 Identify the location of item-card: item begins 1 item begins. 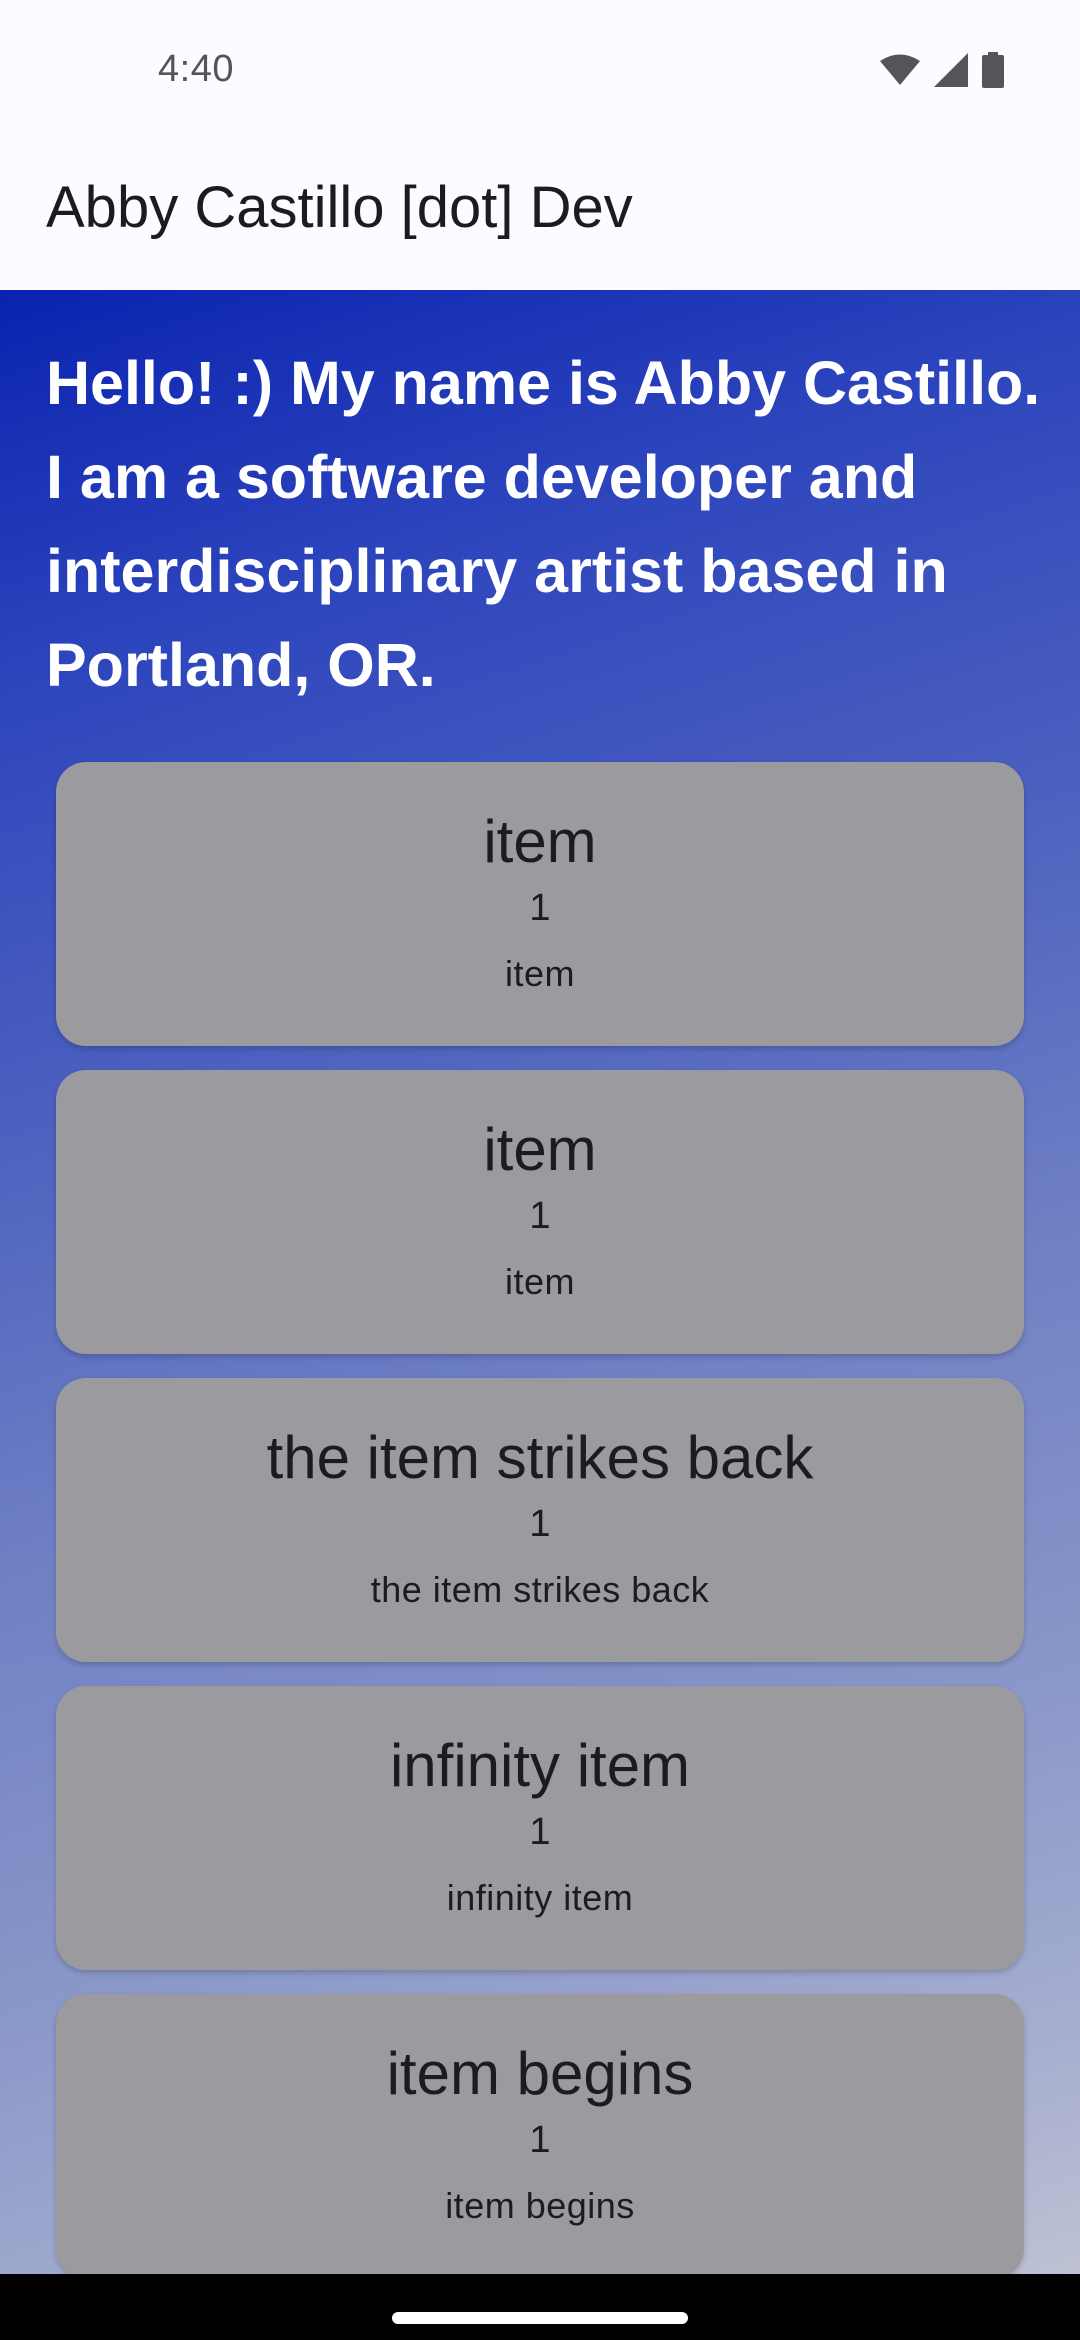
(540, 2134).